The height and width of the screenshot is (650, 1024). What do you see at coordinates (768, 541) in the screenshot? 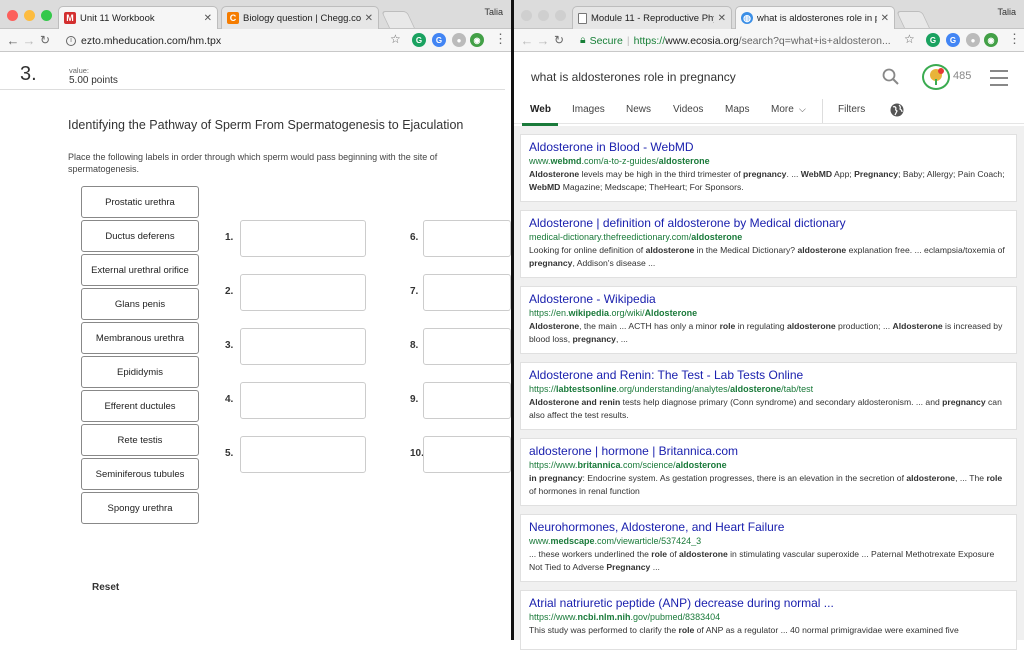
I see `result-url: www.medscape.com/viewarticle/537424_3` at bounding box center [768, 541].